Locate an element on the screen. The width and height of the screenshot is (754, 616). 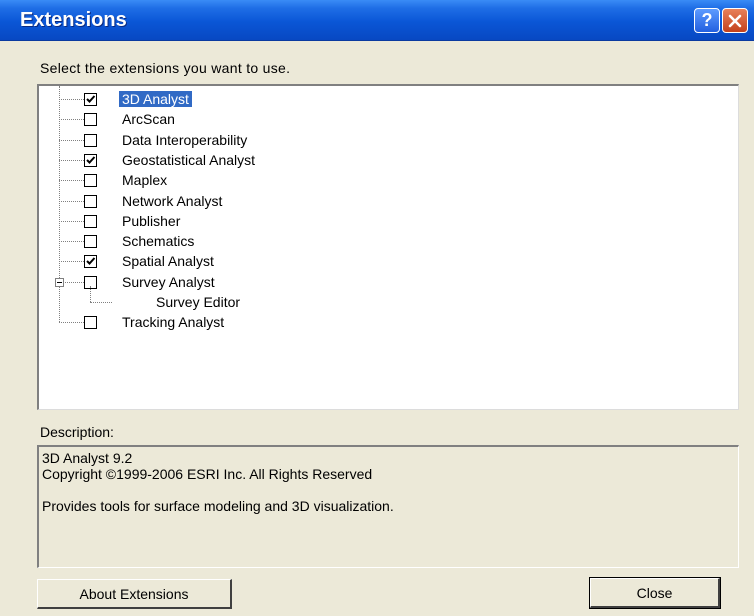
tree-child-label: Survey Editor is located at coordinates (198, 302).